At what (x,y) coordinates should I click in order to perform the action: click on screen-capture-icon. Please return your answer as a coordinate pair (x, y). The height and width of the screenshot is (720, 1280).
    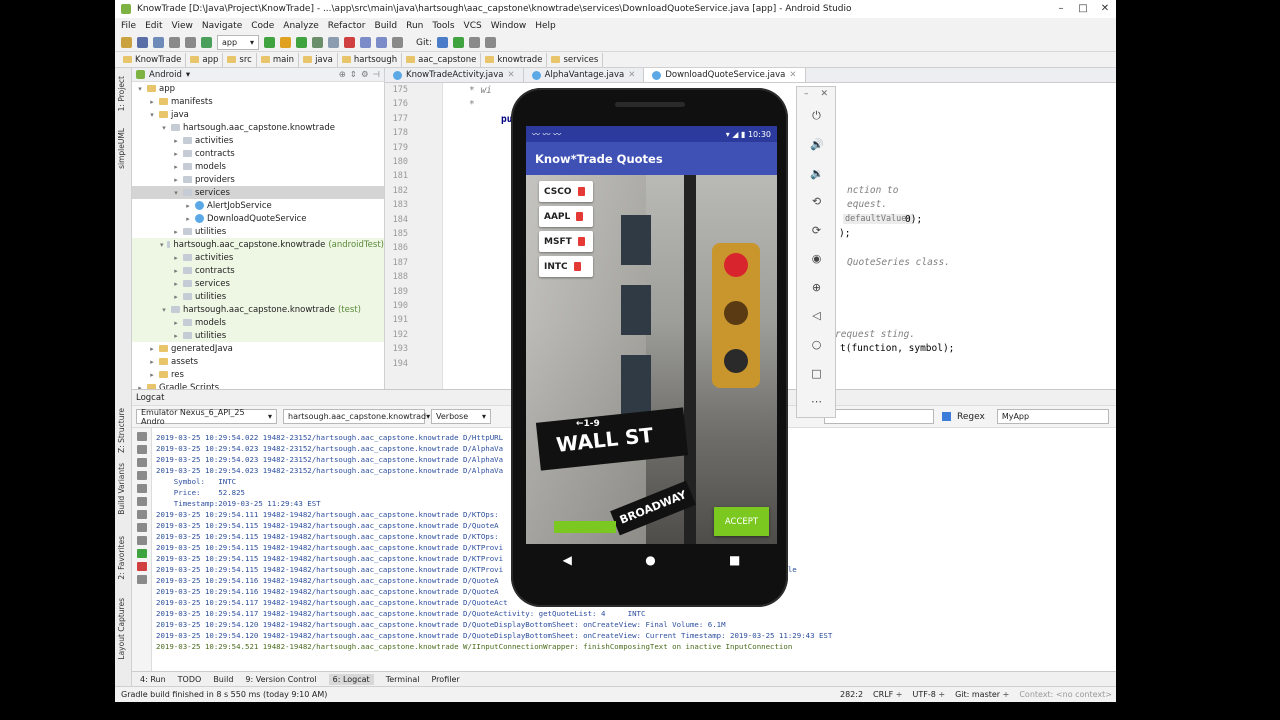
    Looking at the image, I should click on (141, 540).